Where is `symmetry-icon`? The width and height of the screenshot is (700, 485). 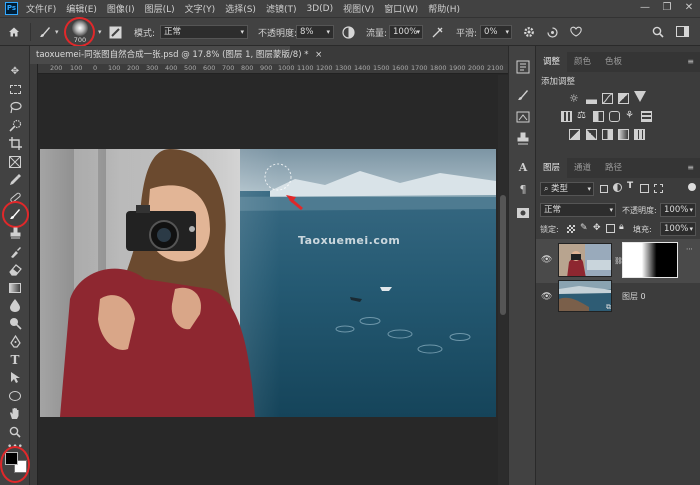
symmetry-icon is located at coordinates (576, 32).